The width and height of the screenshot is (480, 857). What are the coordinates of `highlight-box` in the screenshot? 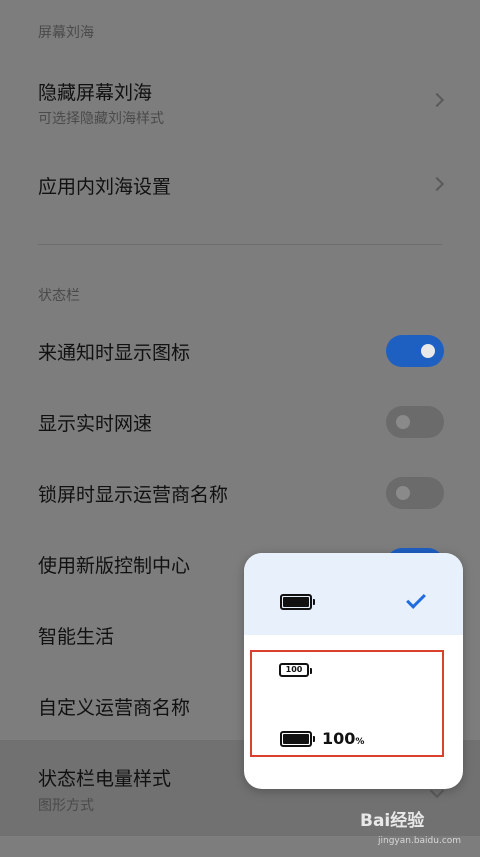 It's located at (347, 703).